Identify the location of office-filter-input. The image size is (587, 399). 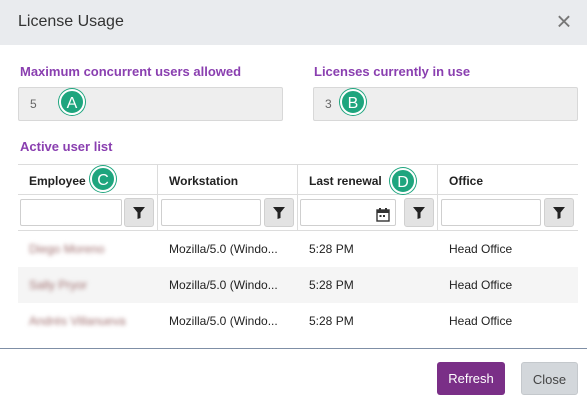
(491, 212).